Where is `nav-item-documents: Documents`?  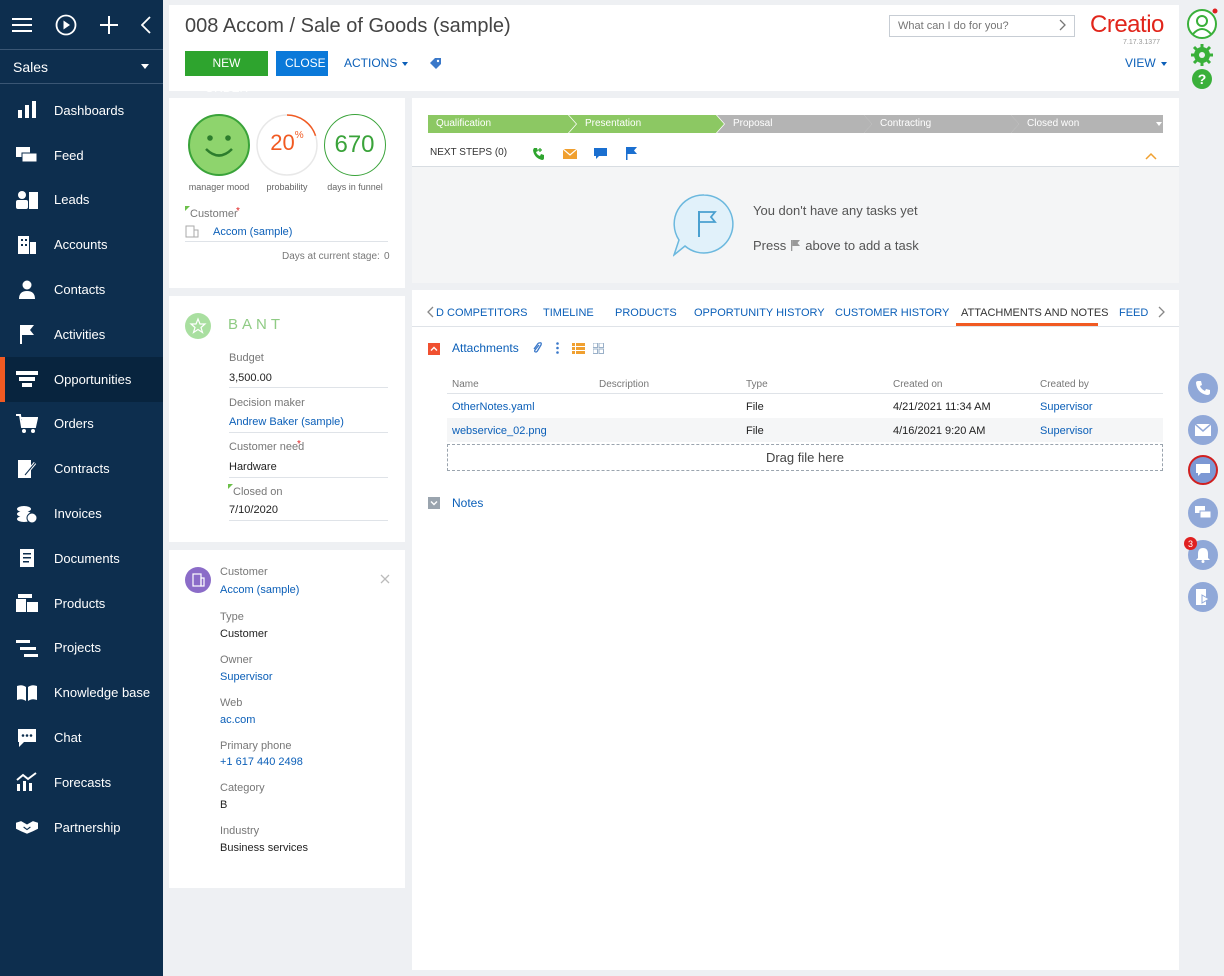
nav-item-documents: Documents is located at coordinates (81, 558).